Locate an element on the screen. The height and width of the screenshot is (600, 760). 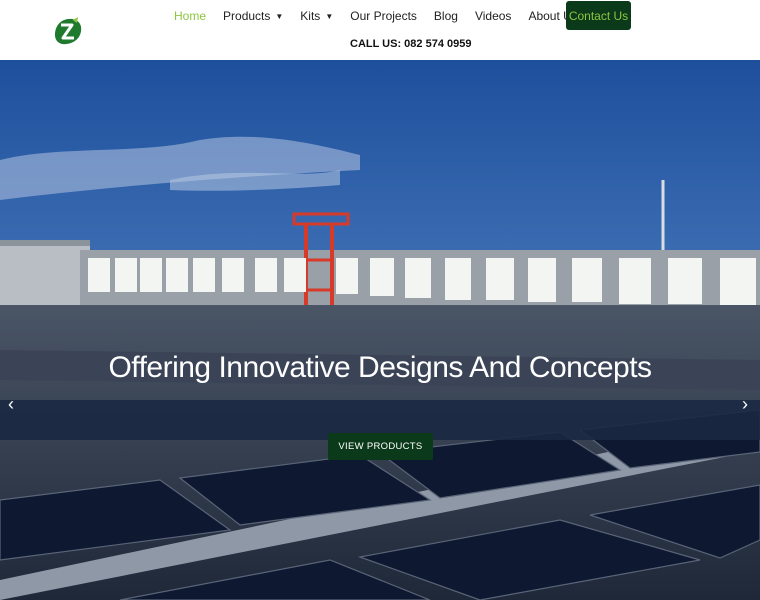
hero-title: Offering Innovative Designs And Concepts is located at coordinates (380, 367).